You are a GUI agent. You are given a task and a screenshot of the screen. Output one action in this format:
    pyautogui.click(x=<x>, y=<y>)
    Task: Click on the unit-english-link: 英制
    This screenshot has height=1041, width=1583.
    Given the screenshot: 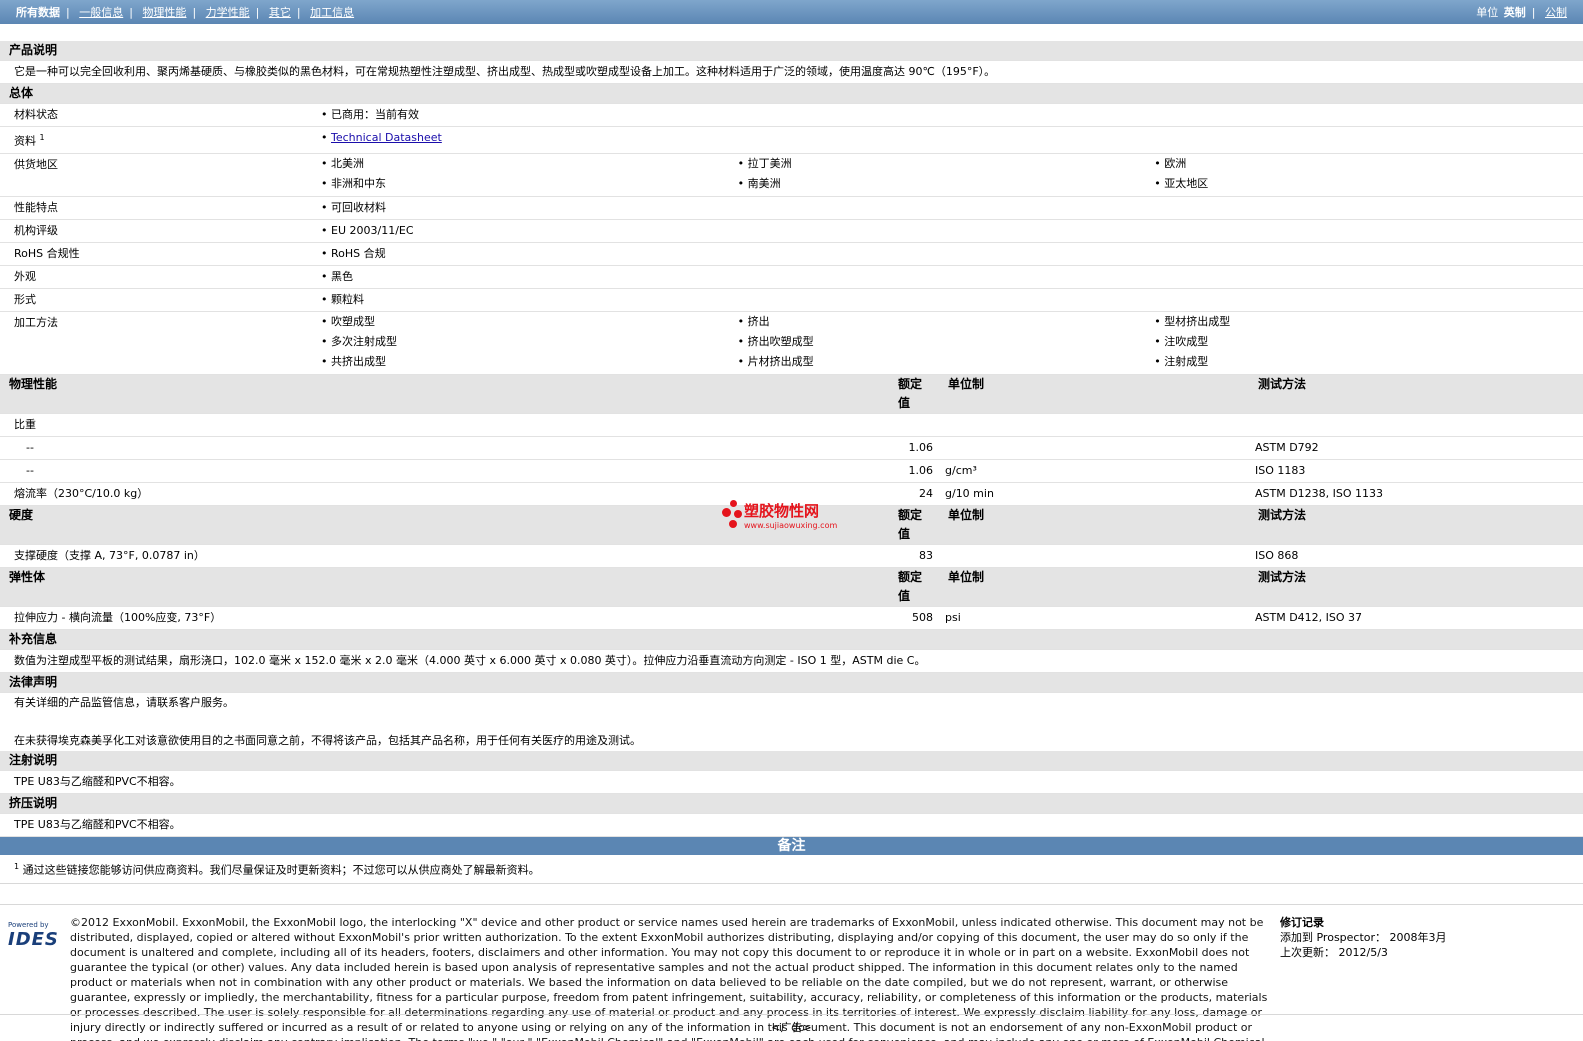 What is the action you would take?
    pyautogui.click(x=1515, y=12)
    